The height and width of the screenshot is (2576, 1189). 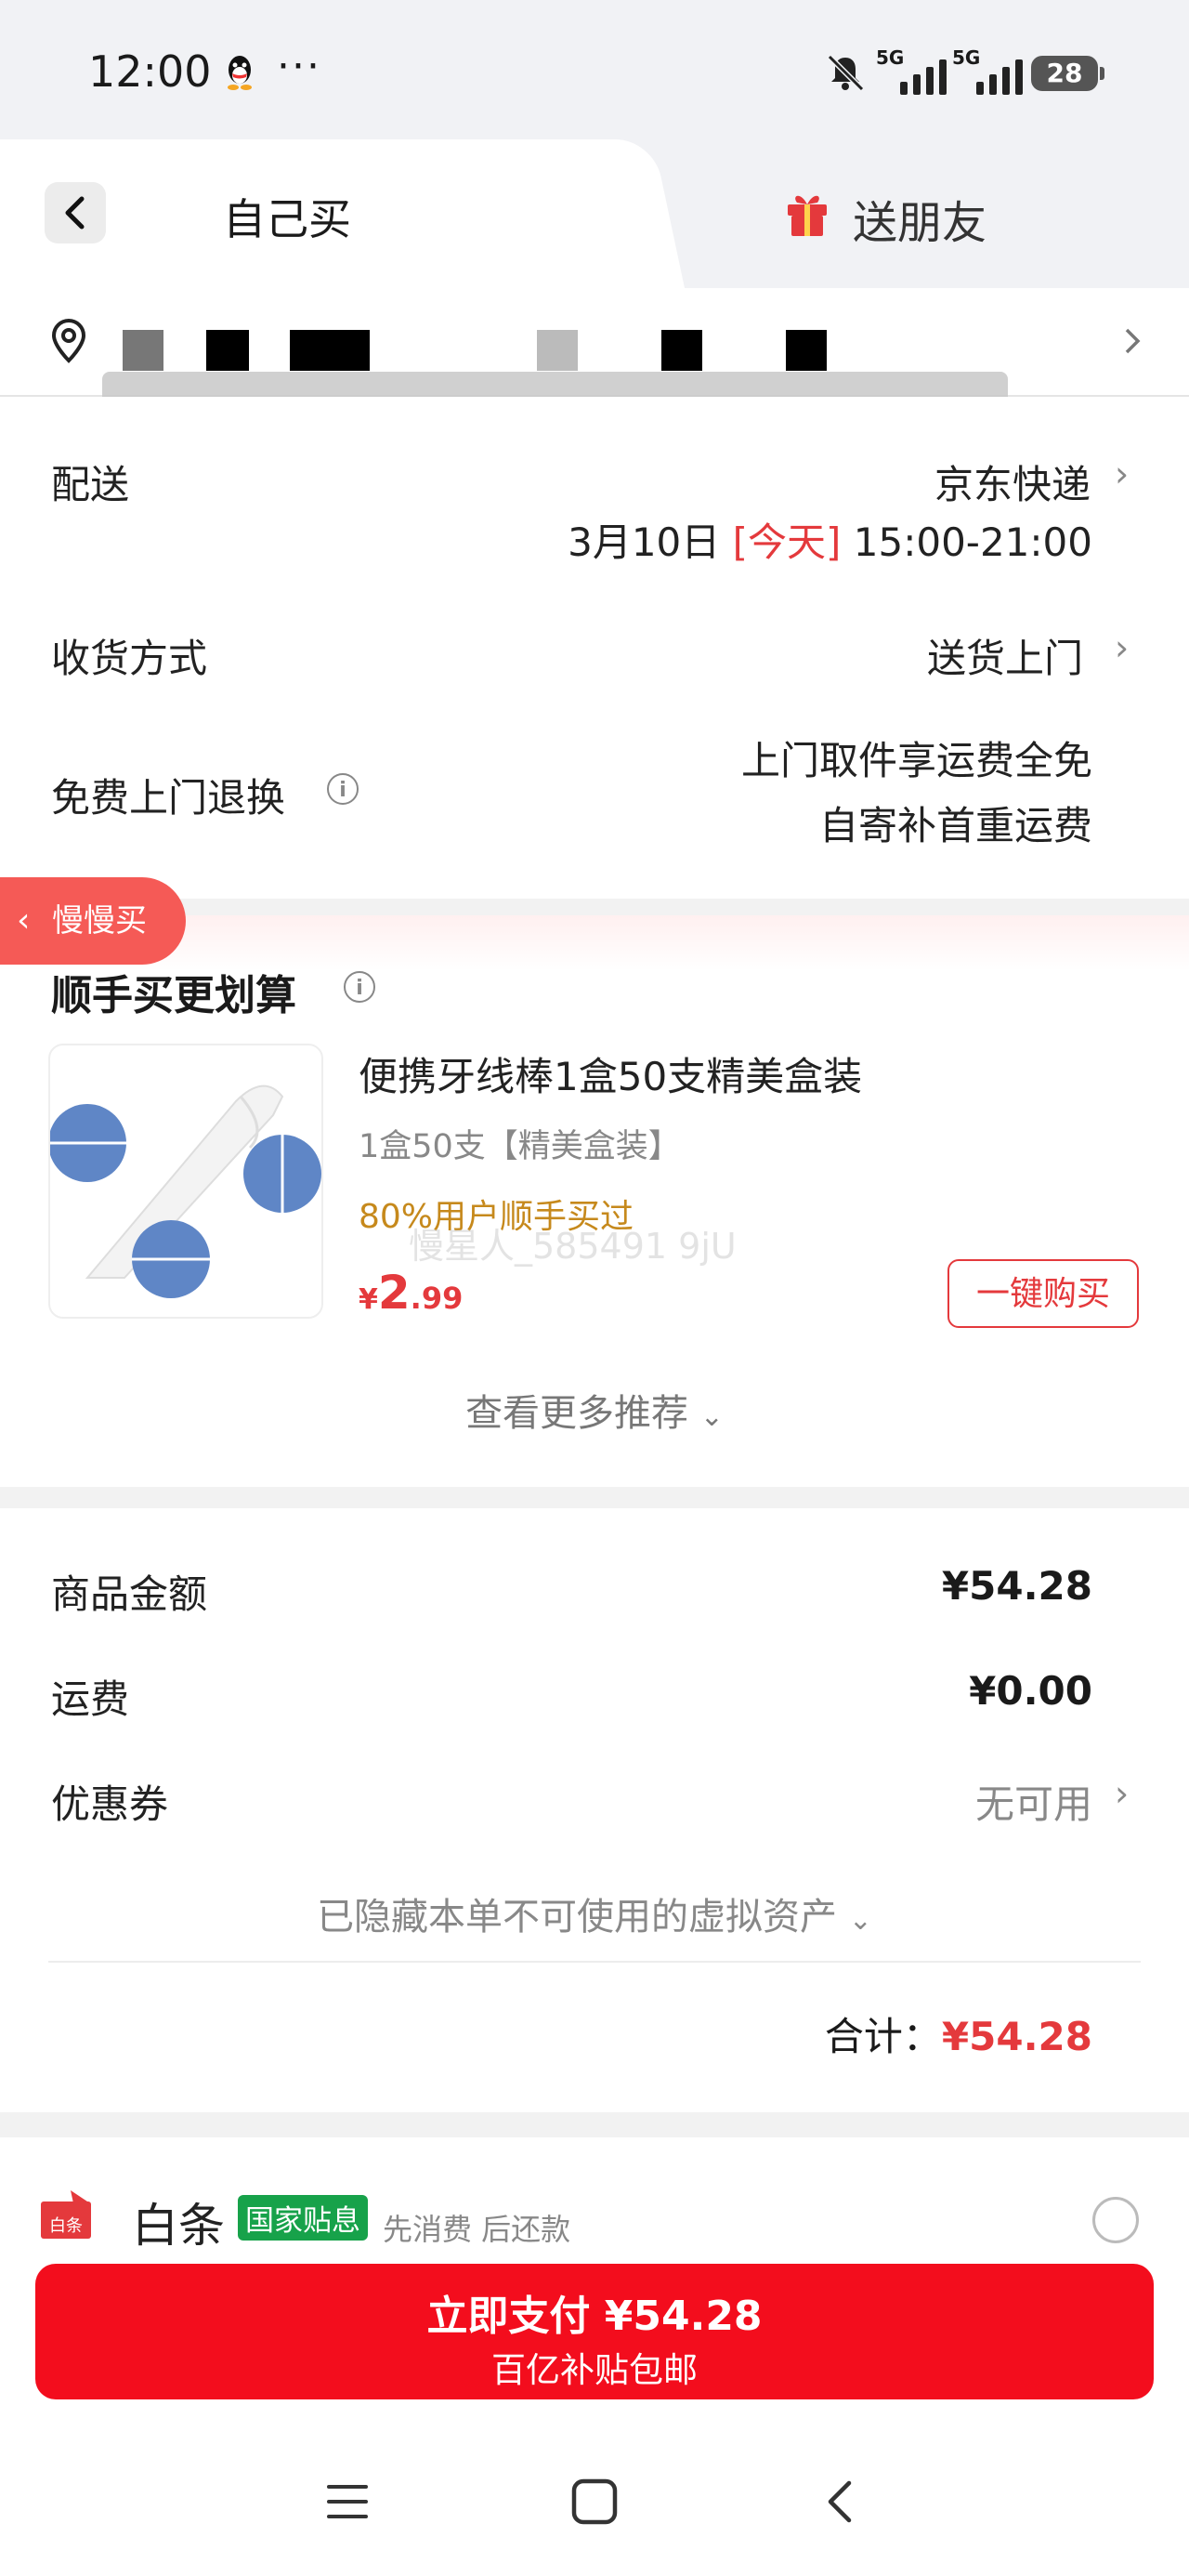 What do you see at coordinates (1030, 1691) in the screenshot?
I see `shipping-value: ¥0.00` at bounding box center [1030, 1691].